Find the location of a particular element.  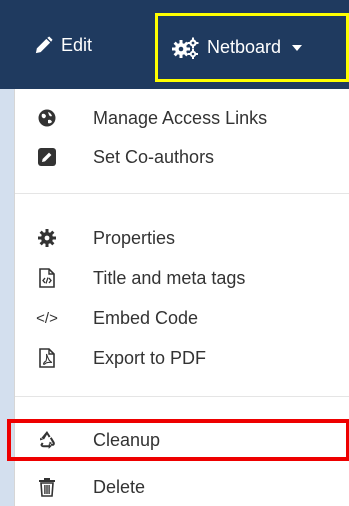

code-icon: </> is located at coordinates (47, 318).